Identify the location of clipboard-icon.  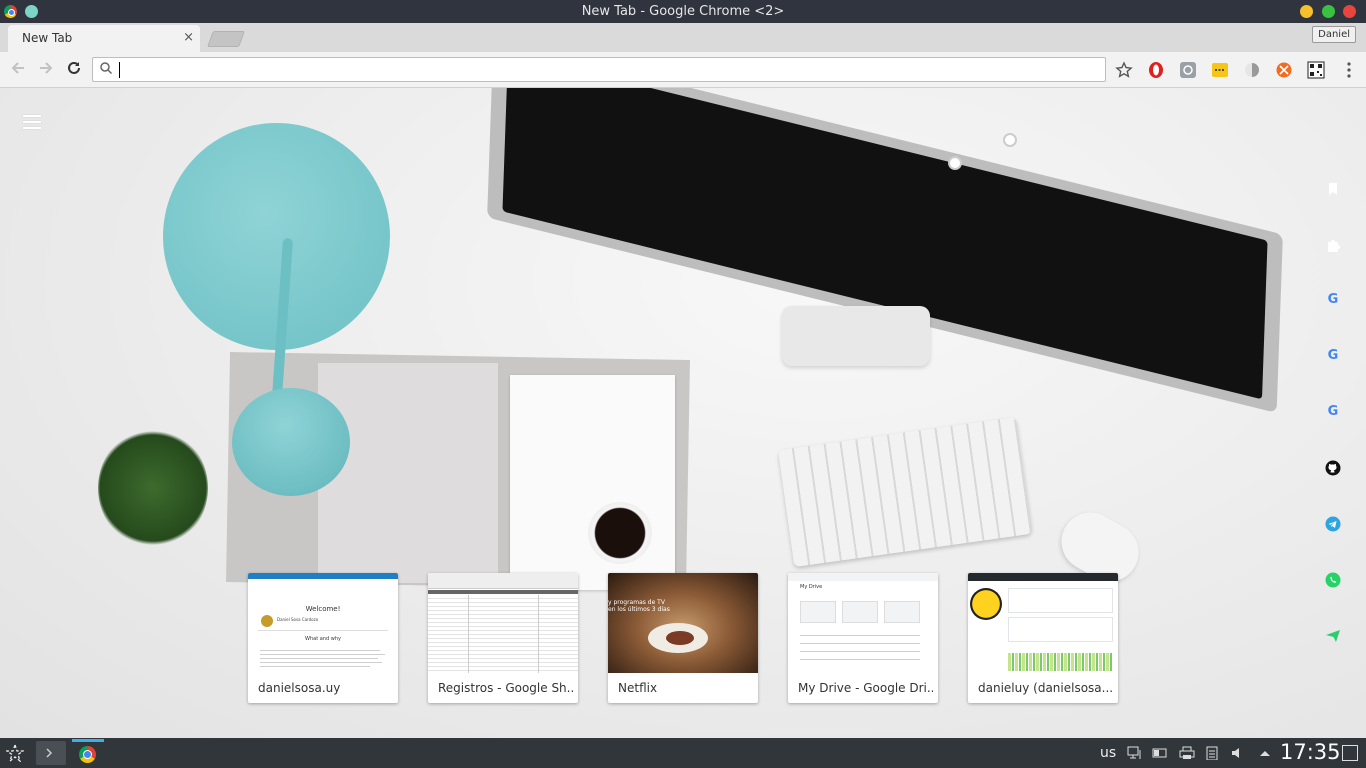
(1212, 753).